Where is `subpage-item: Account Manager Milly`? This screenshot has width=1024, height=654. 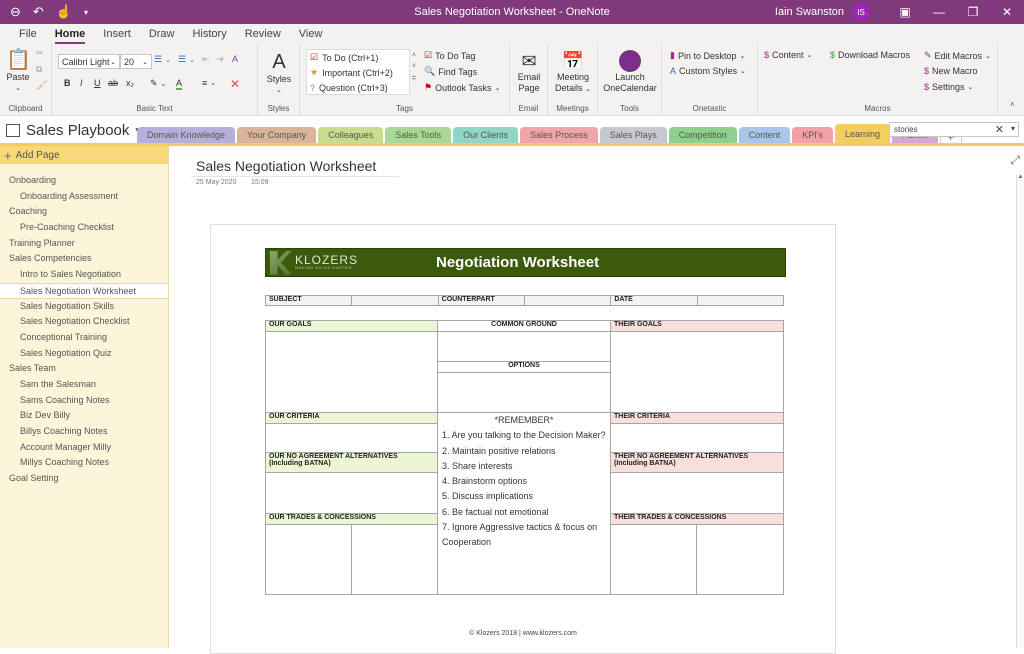
subpage-item: Account Manager Milly is located at coordinates (84, 448).